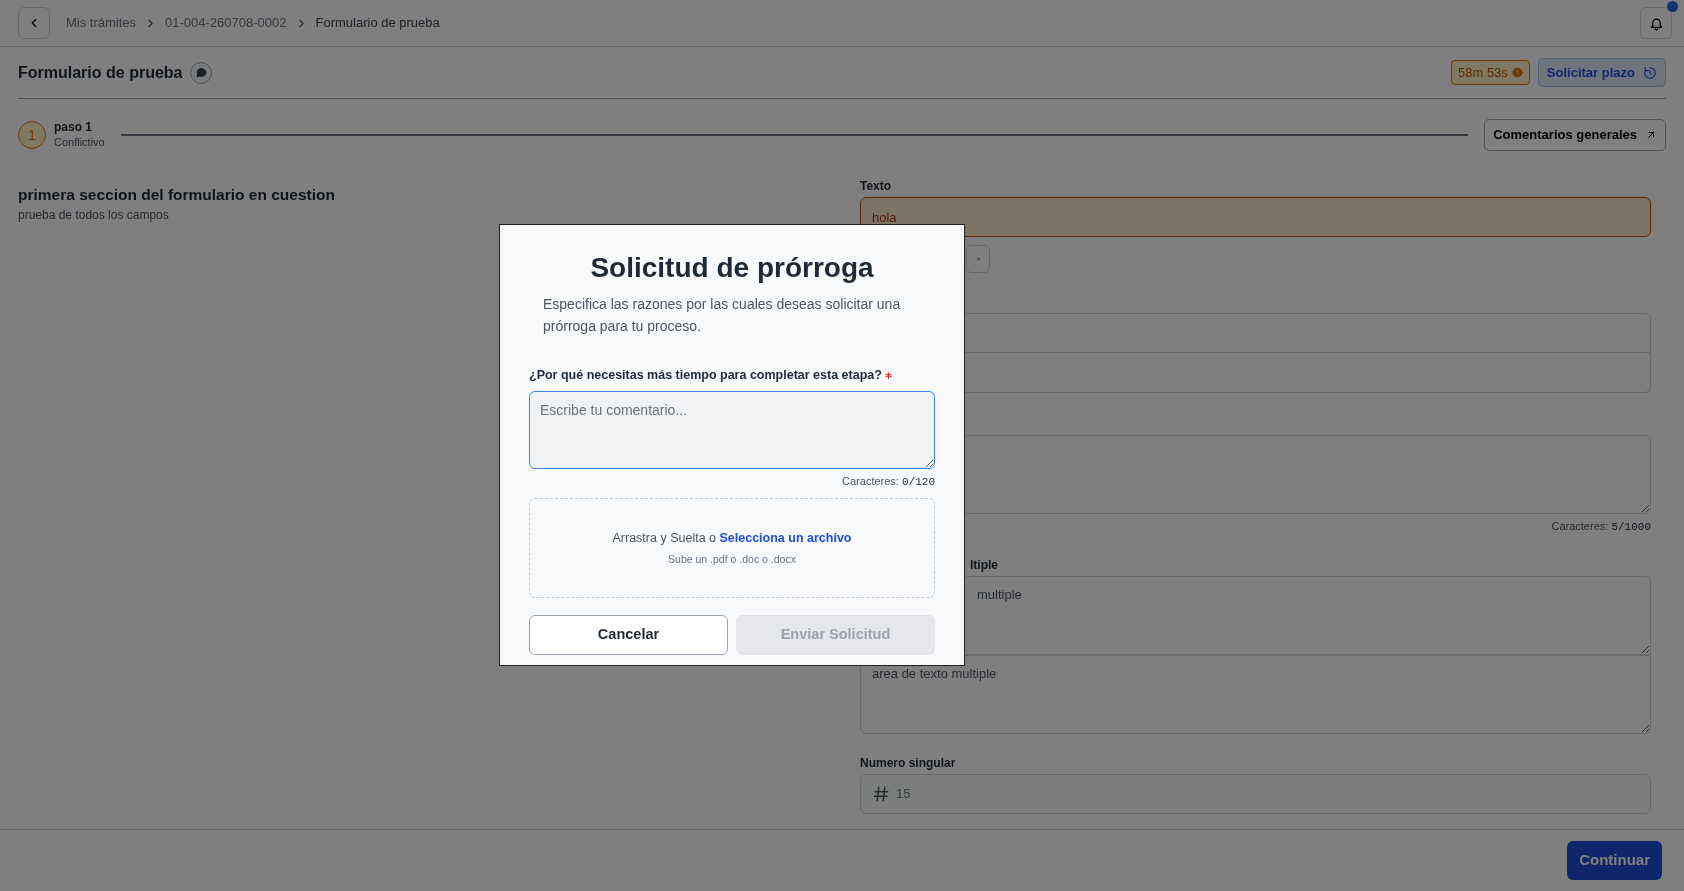 The width and height of the screenshot is (1684, 891). I want to click on continue-button: Continuar, so click(1614, 860).